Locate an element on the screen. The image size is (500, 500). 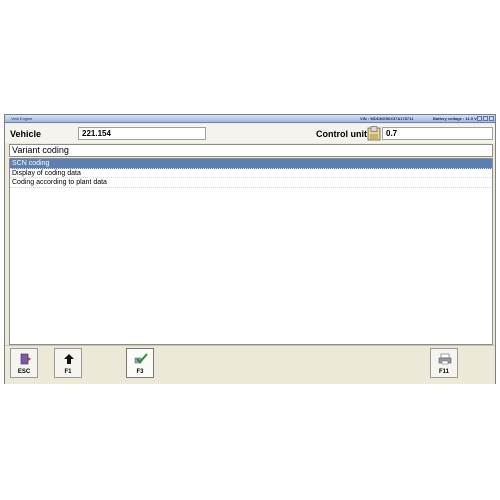
list-item-scn-coding: SCN coding is located at coordinates (251, 164).